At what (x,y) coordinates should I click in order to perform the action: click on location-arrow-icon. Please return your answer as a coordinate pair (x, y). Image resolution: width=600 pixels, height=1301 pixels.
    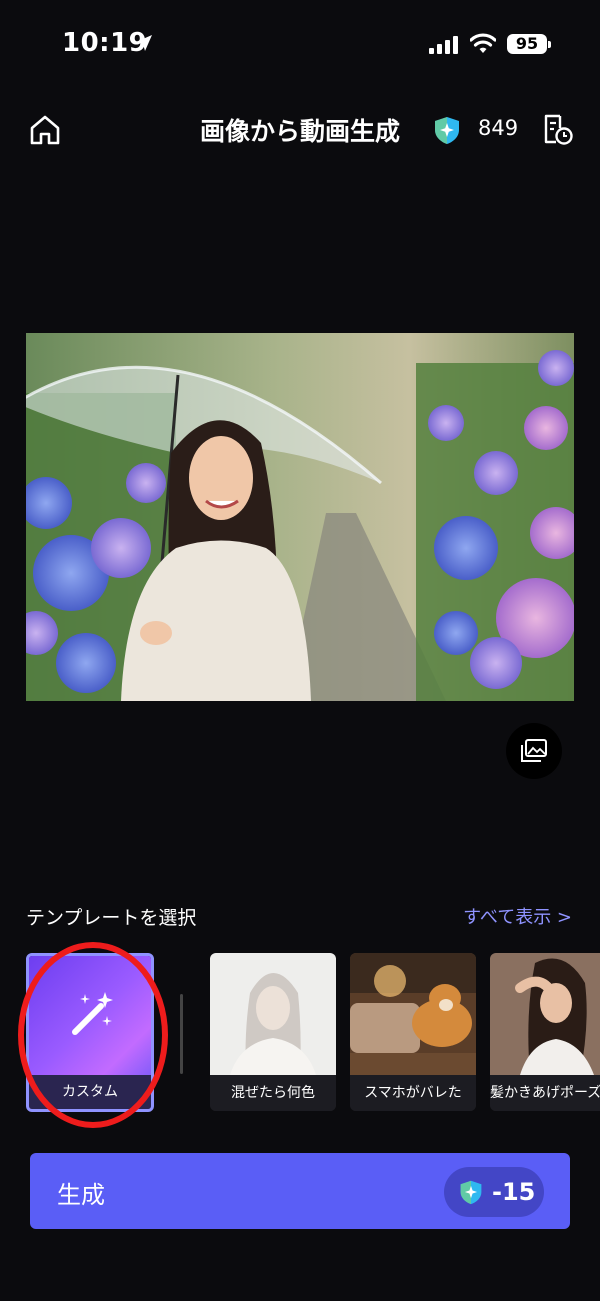
    Looking at the image, I should click on (144, 45).